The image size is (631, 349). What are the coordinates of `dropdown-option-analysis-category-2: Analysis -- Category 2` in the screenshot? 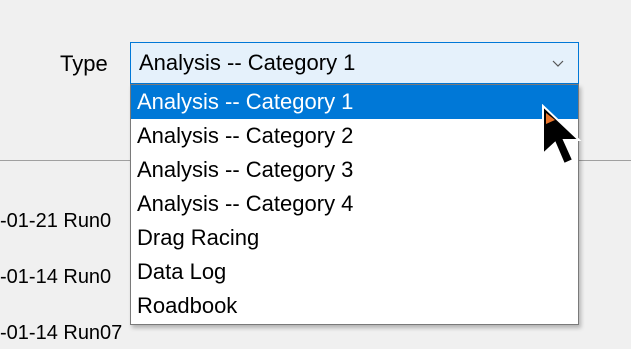 It's located at (354, 136).